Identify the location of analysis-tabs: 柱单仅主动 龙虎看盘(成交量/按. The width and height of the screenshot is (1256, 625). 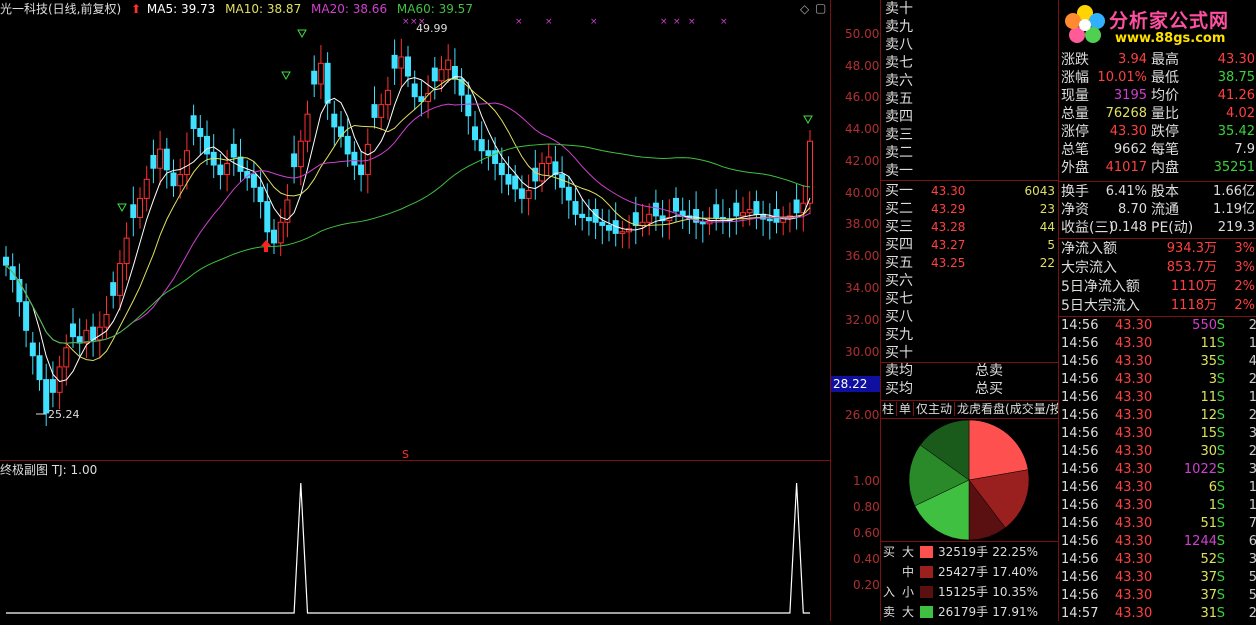
(969, 409).